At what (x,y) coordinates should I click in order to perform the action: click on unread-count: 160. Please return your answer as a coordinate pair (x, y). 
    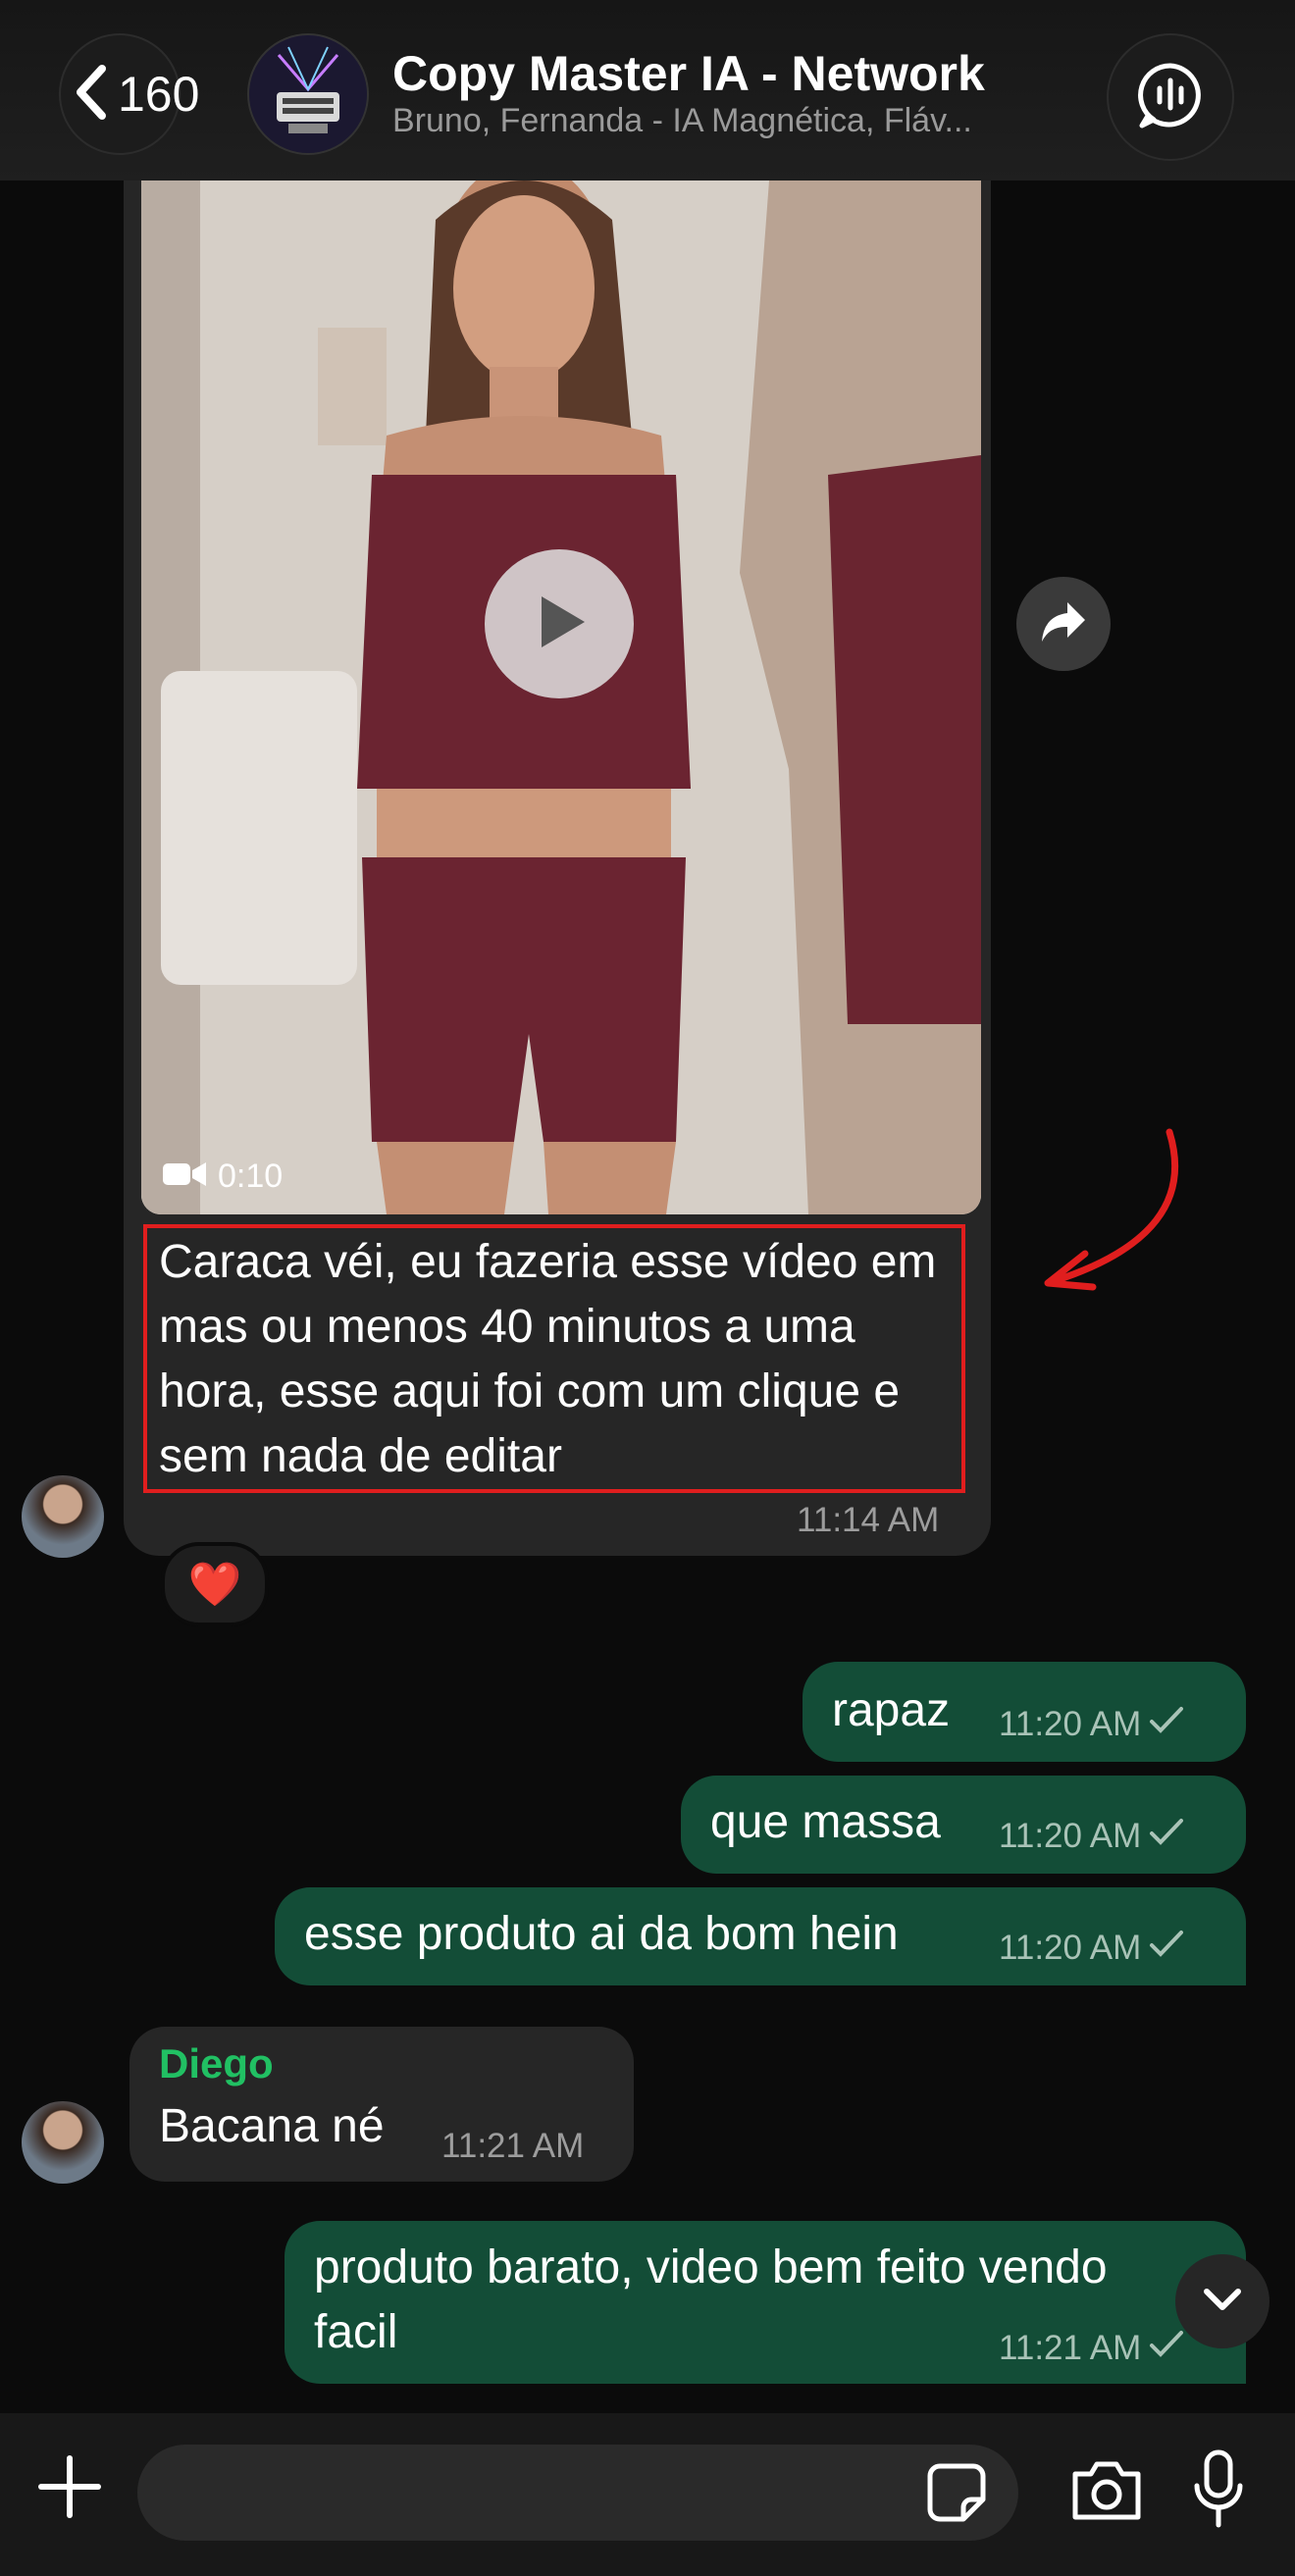
    Looking at the image, I should click on (159, 94).